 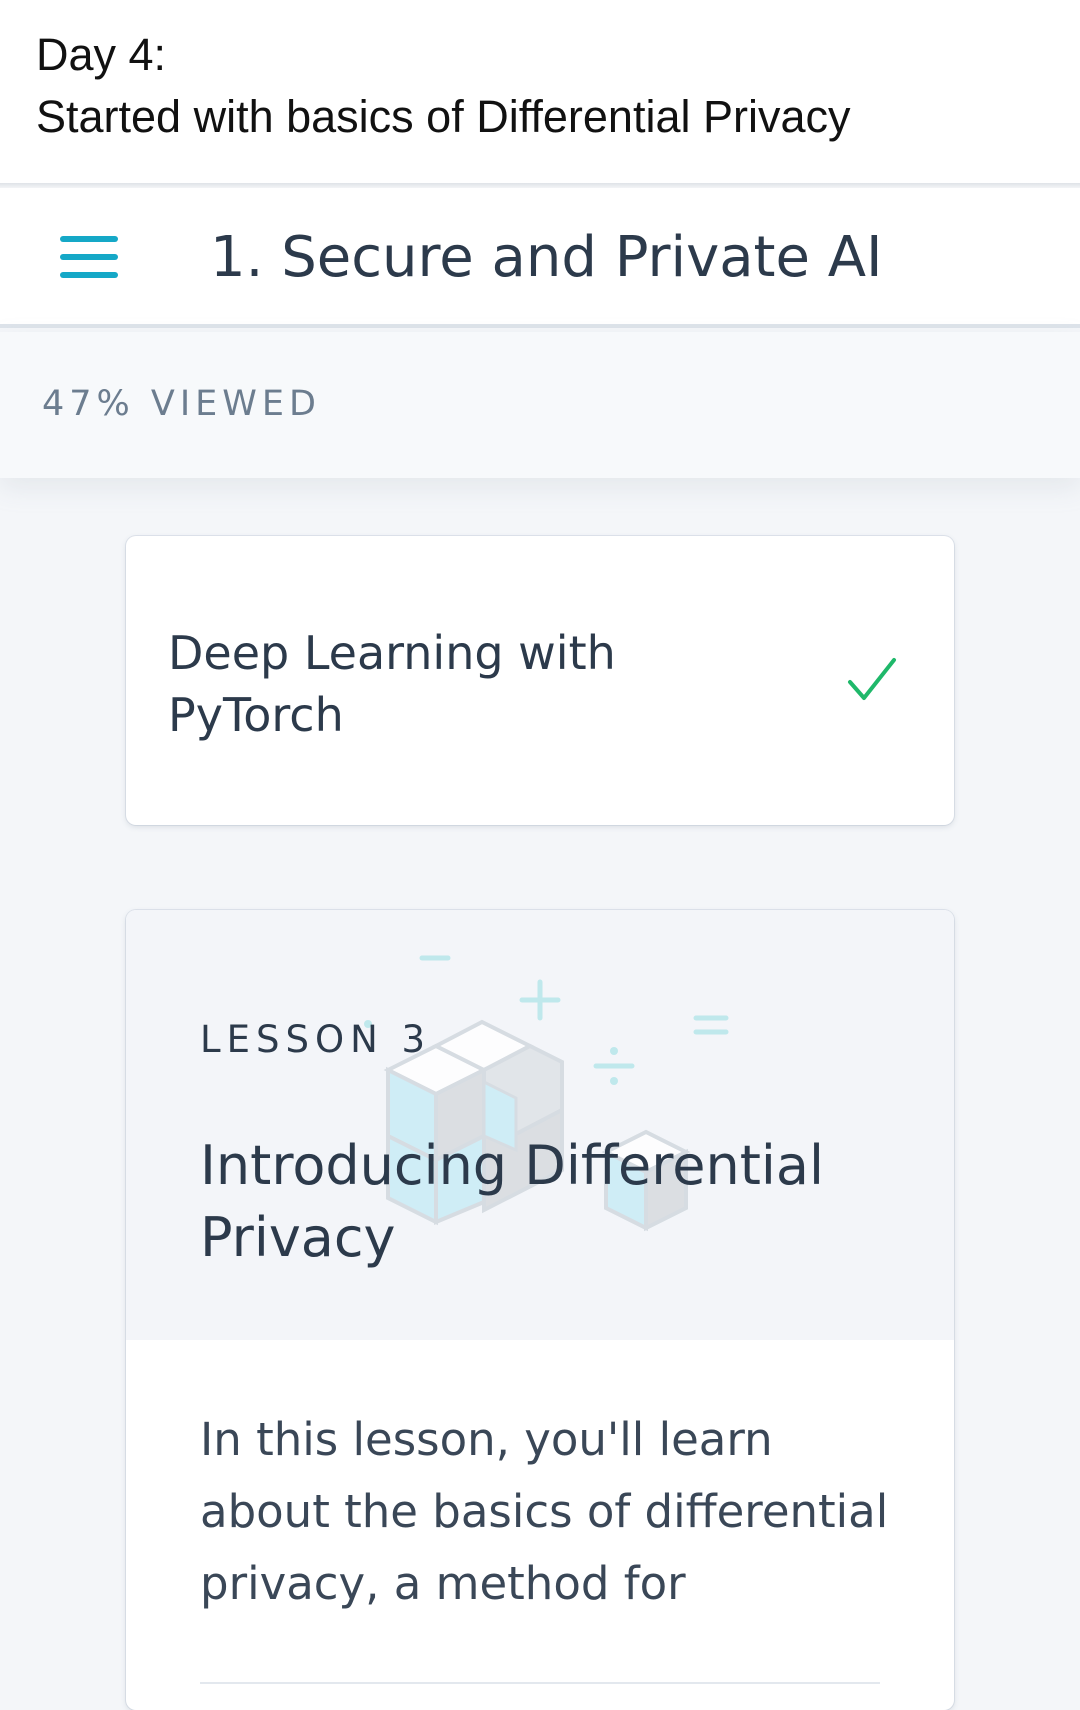 I want to click on lesson-title: Introducing Differential Privacy, so click(x=512, y=1201).